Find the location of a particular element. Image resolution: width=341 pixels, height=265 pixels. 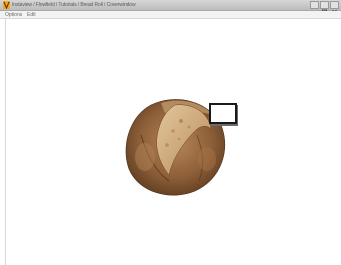

maximize-button is located at coordinates (324, 8).